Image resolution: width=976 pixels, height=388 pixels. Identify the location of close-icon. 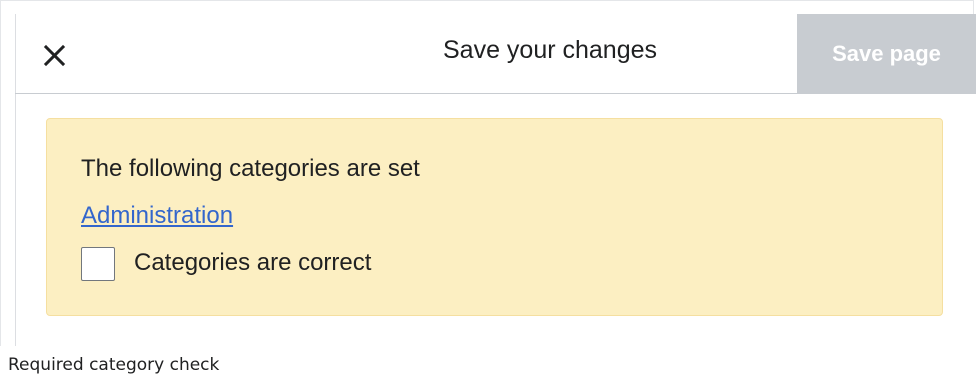
(54, 55).